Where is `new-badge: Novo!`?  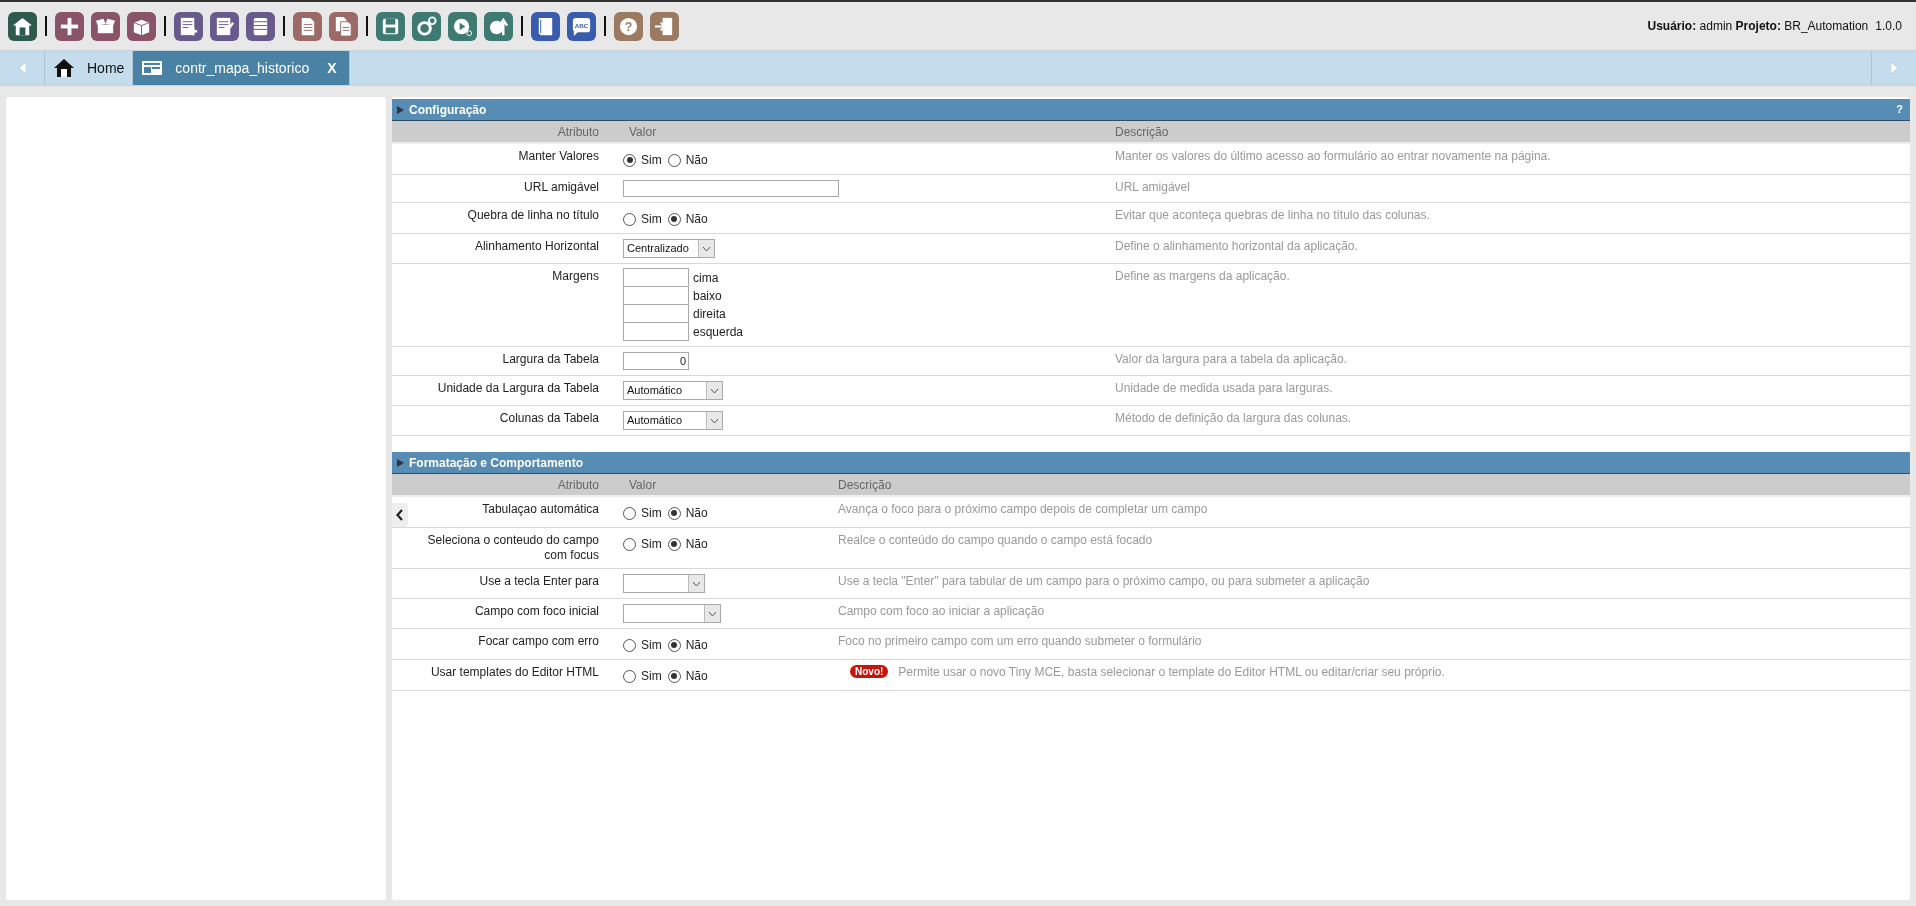 new-badge: Novo! is located at coordinates (869, 671).